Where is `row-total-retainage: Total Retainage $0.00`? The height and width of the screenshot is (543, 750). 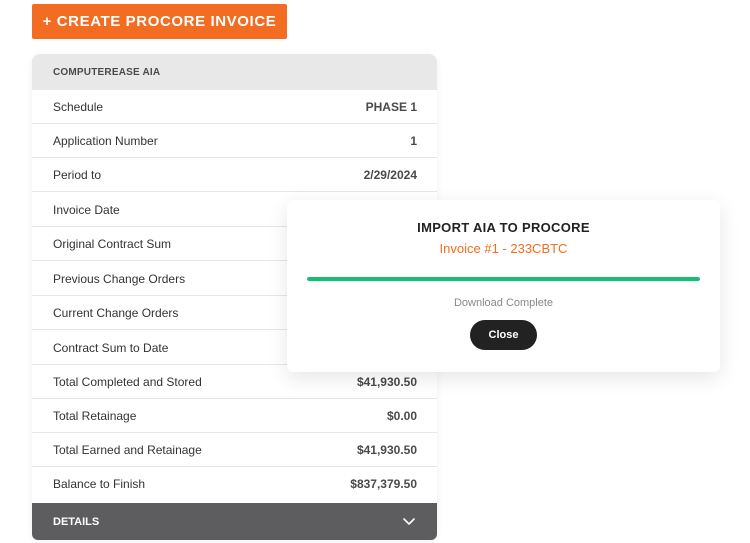
row-total-retainage: Total Retainage $0.00 is located at coordinates (234, 416).